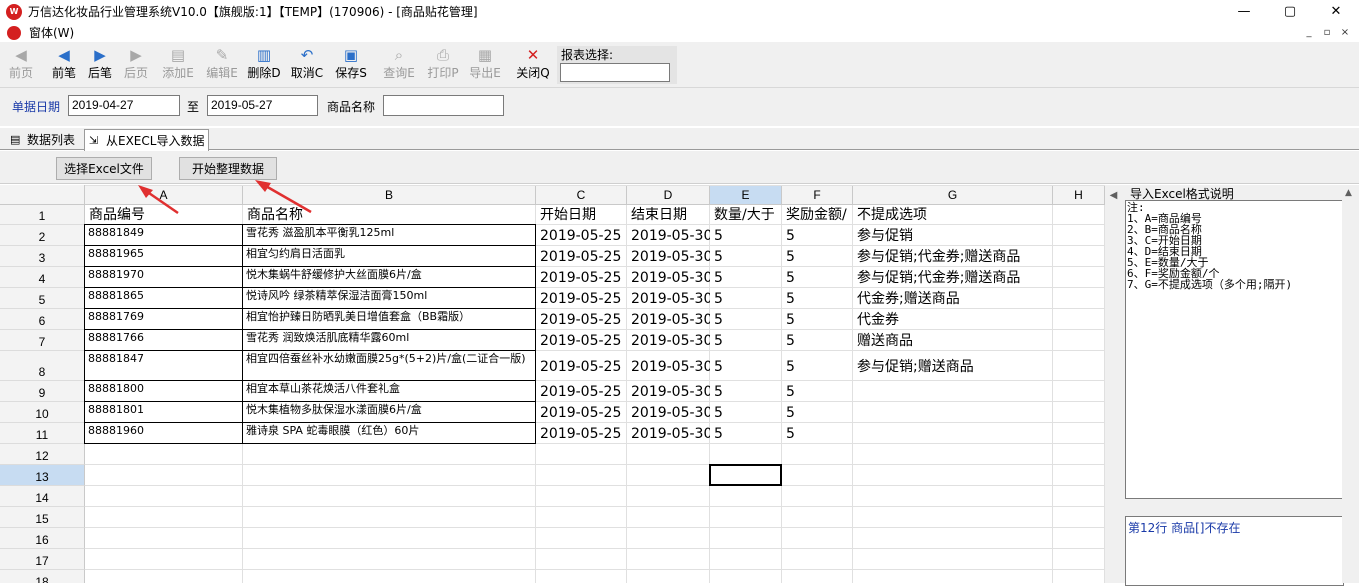 Image resolution: width=1359 pixels, height=586 pixels. I want to click on data-cell: 悦木集植物多肽保湿水漾面膜6片/盒, so click(389, 412).